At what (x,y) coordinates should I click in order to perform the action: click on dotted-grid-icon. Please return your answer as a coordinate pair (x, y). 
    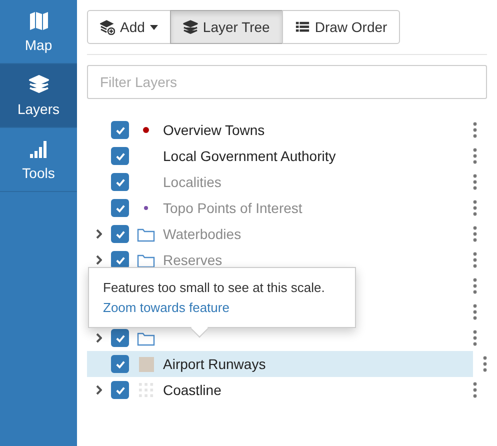
    Looking at the image, I should click on (146, 390).